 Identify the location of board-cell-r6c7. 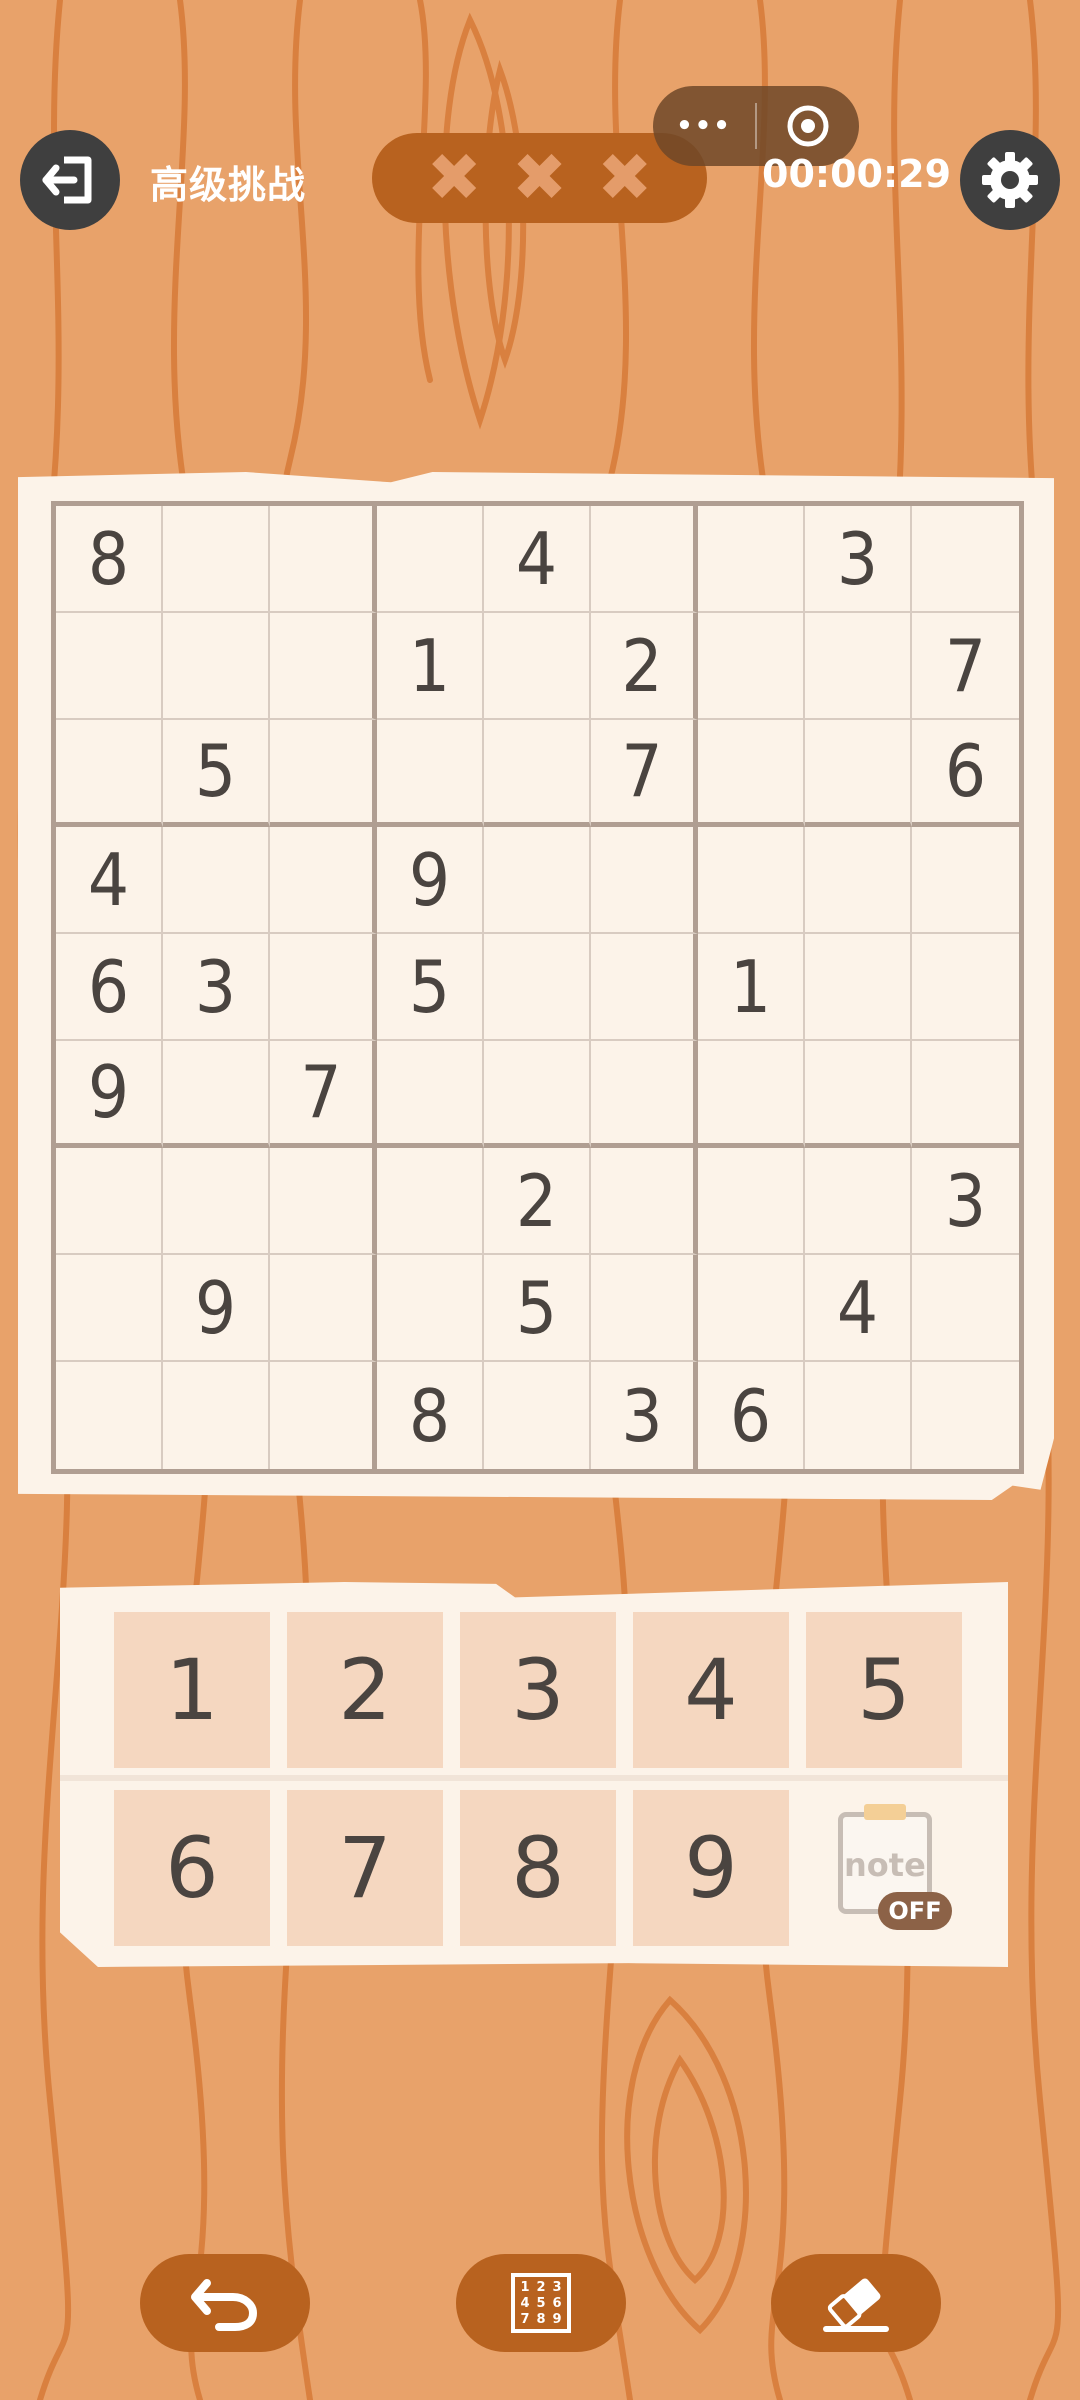
(751, 1094).